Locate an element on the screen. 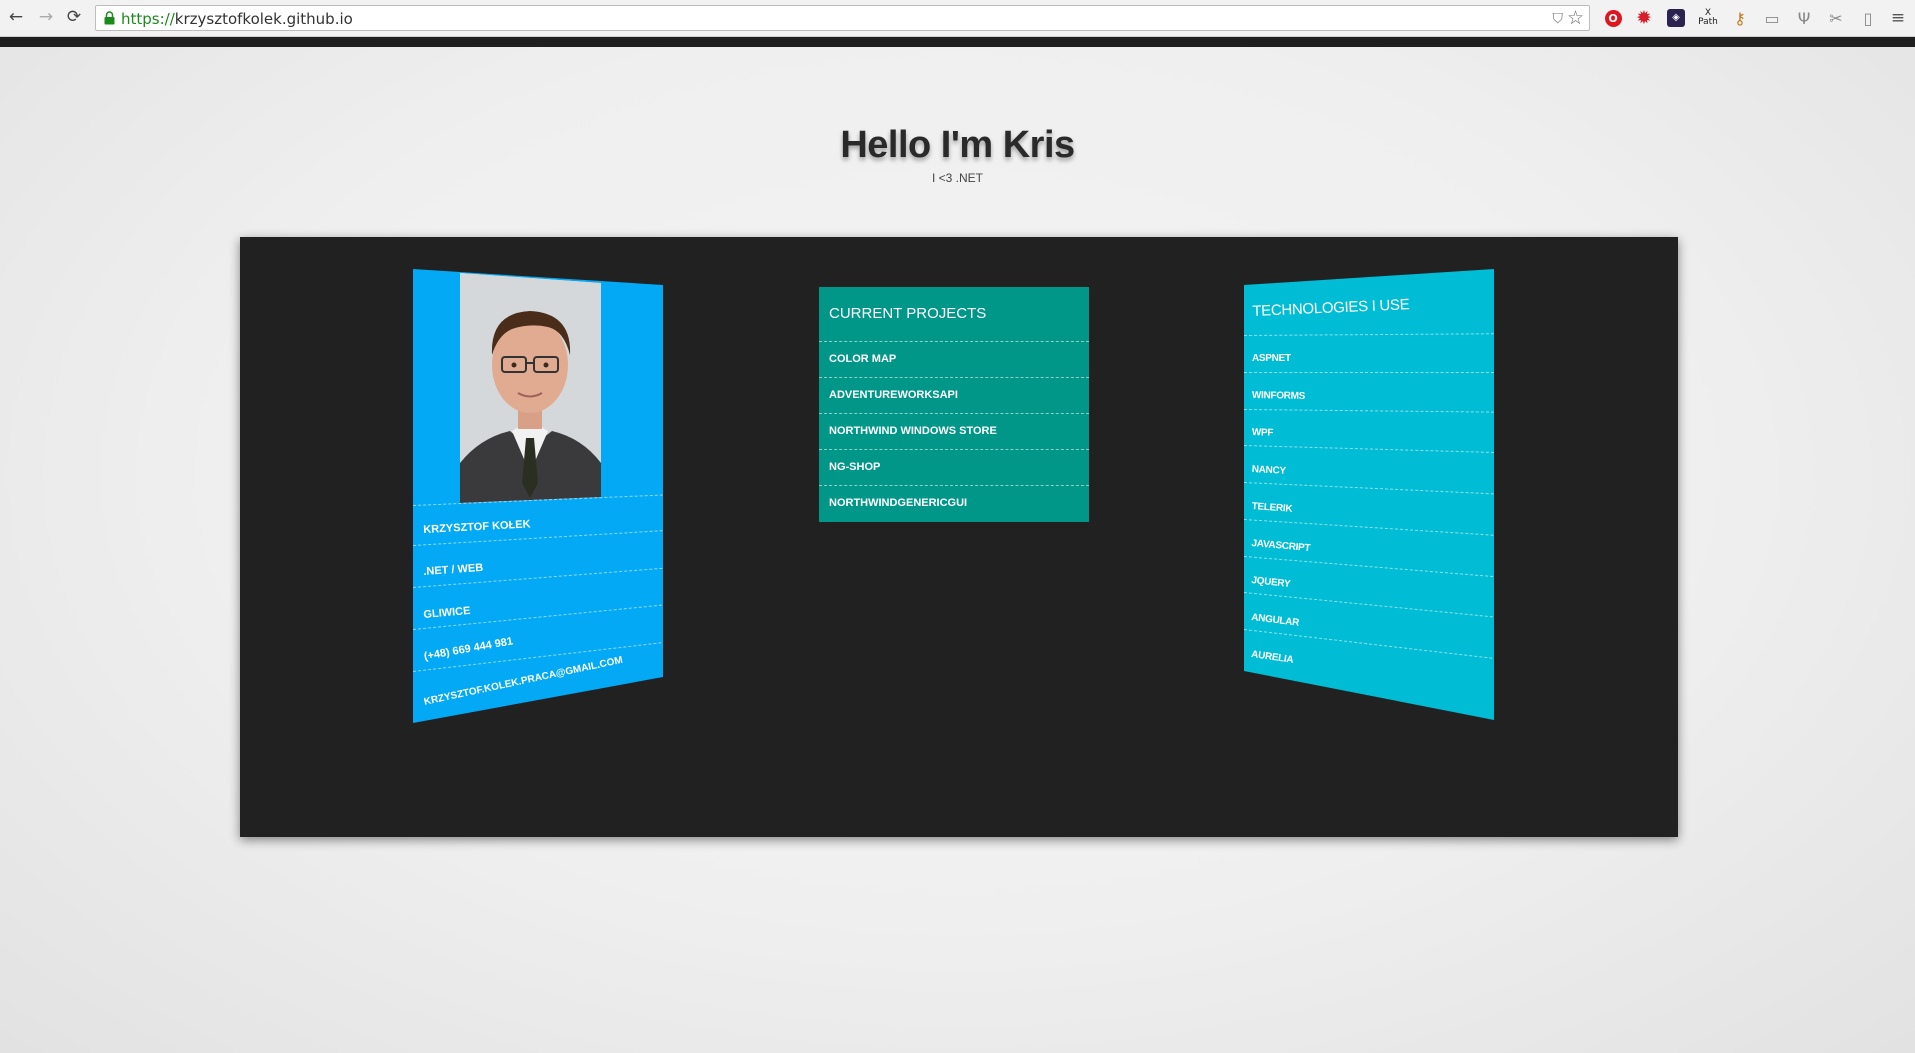 The width and height of the screenshot is (1915, 1053). technology-item: ANGULAR is located at coordinates (1275, 620).